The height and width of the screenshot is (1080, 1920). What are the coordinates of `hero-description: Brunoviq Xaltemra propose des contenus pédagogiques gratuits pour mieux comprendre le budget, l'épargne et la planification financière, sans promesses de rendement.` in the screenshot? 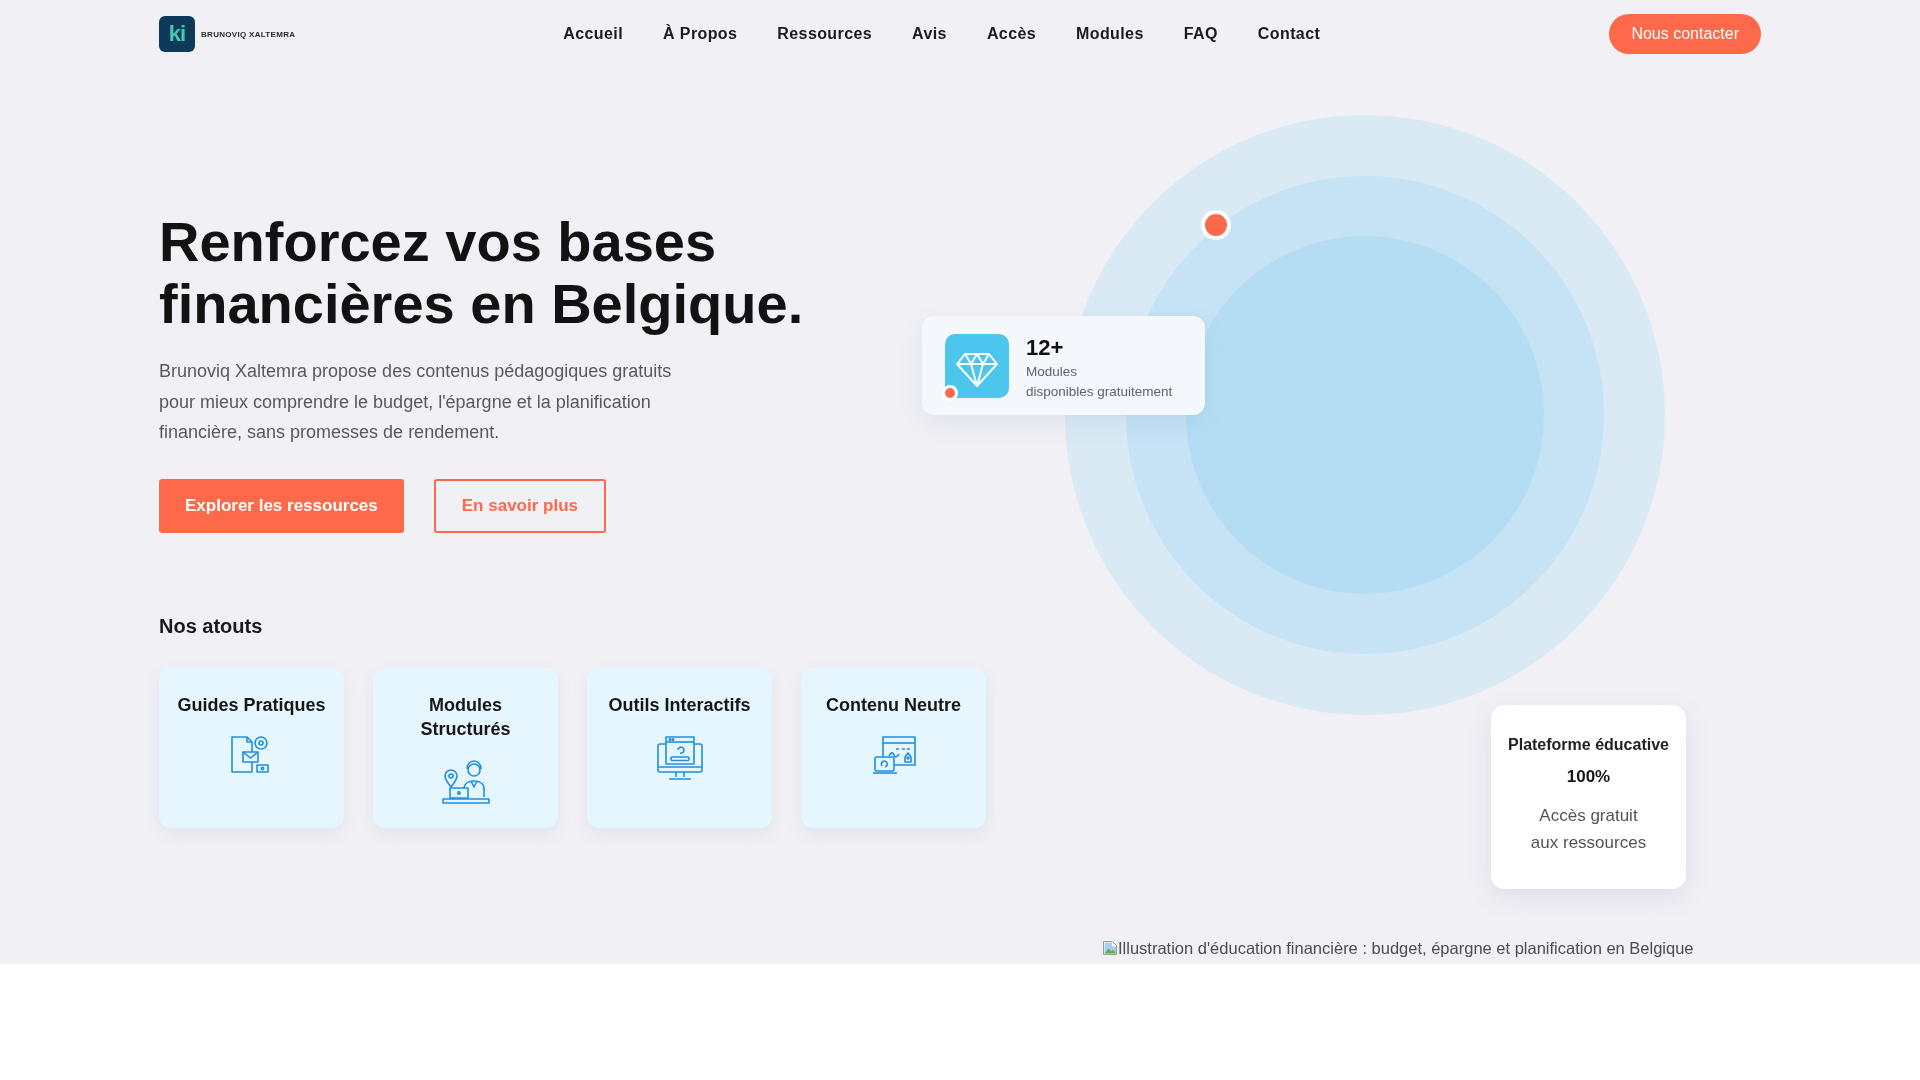 It's located at (416, 402).